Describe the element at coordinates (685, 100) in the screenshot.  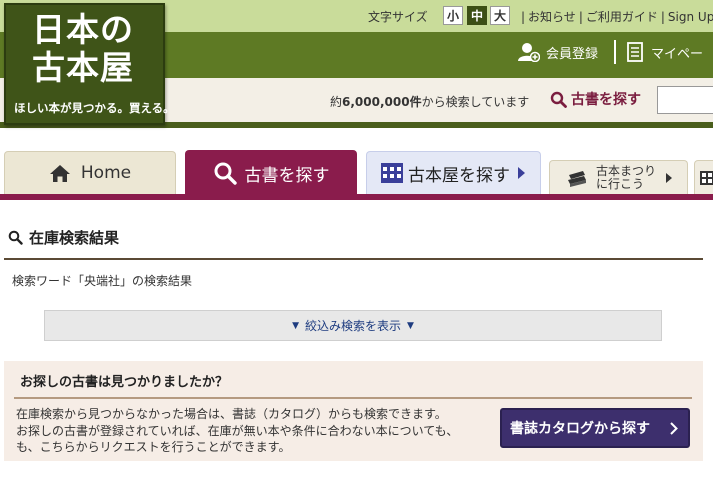
I see `header-search-input` at that location.